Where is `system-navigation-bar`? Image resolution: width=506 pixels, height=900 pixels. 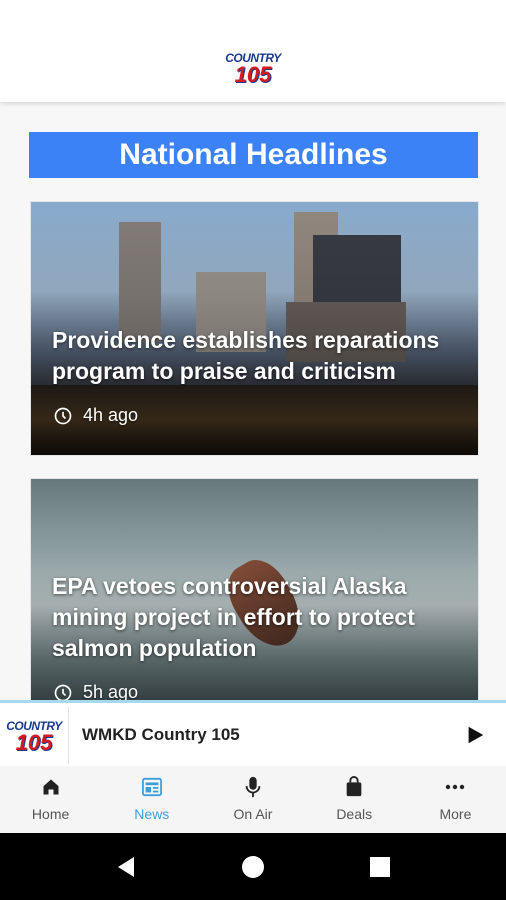
system-navigation-bar is located at coordinates (253, 866).